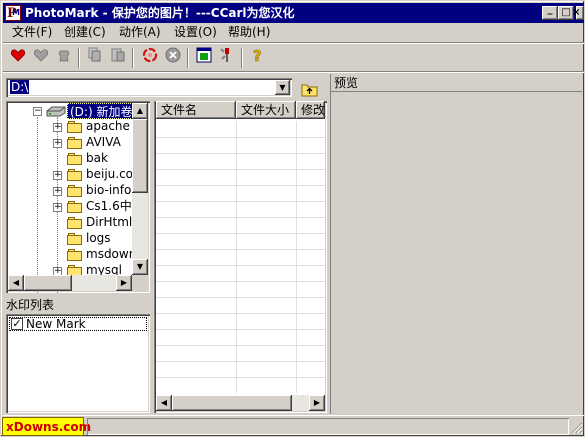  What do you see at coordinates (56, 111) in the screenshot?
I see `drive-icon` at bounding box center [56, 111].